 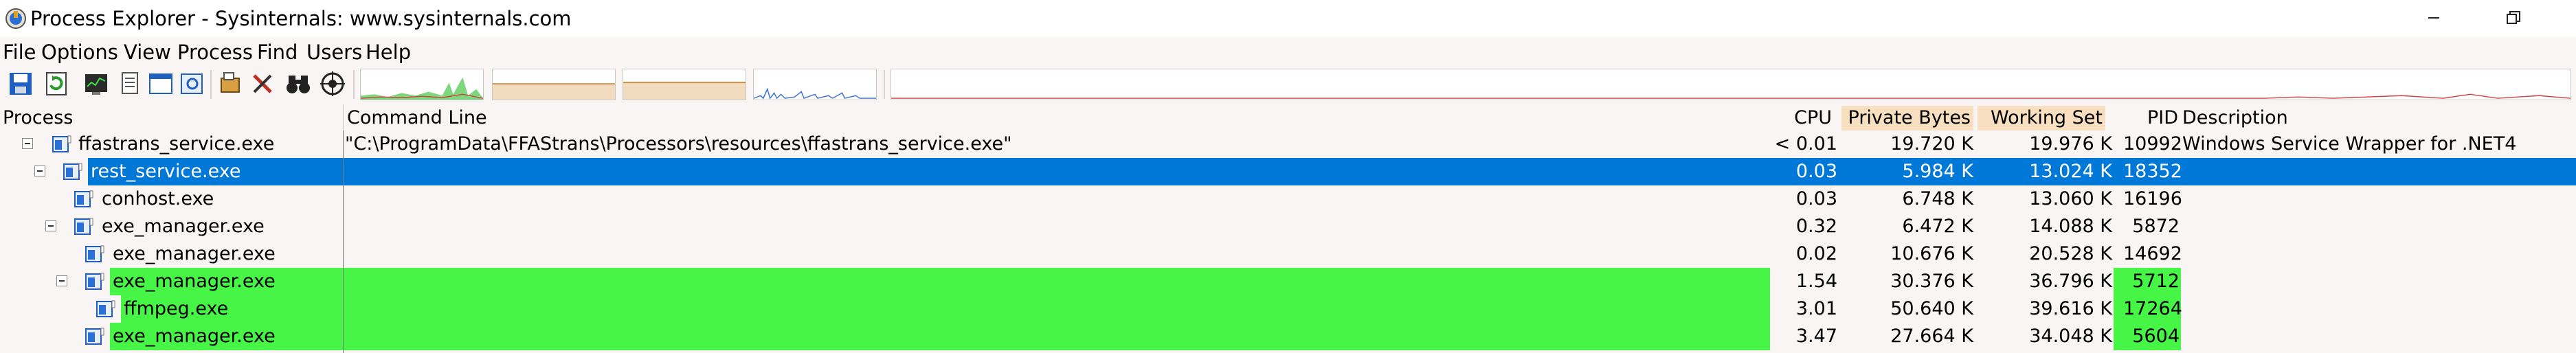 What do you see at coordinates (554, 84) in the screenshot?
I see `commit-graph` at bounding box center [554, 84].